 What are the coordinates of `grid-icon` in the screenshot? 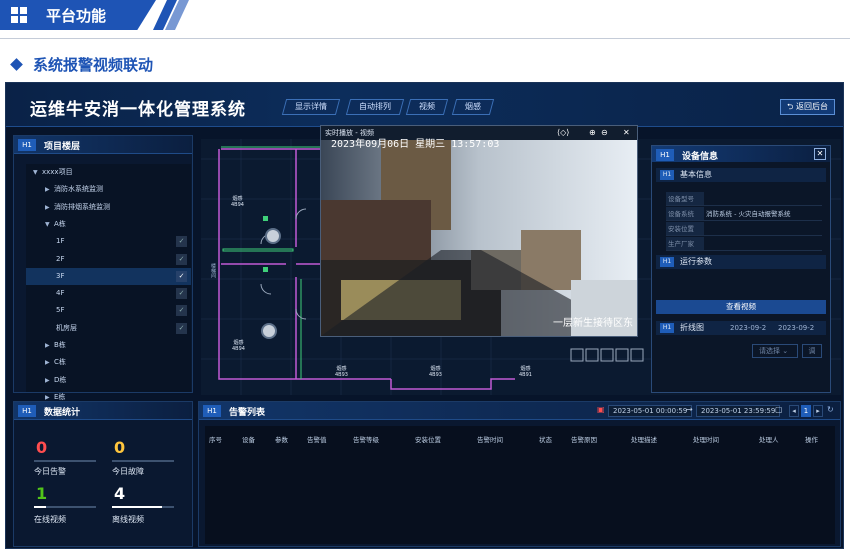 It's located at (19, 15).